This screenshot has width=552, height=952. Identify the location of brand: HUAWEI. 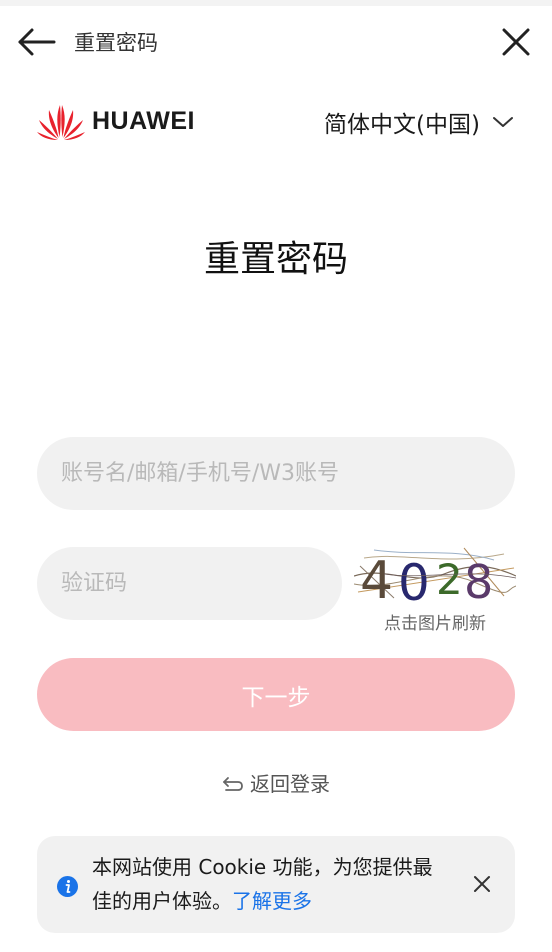
(115, 121).